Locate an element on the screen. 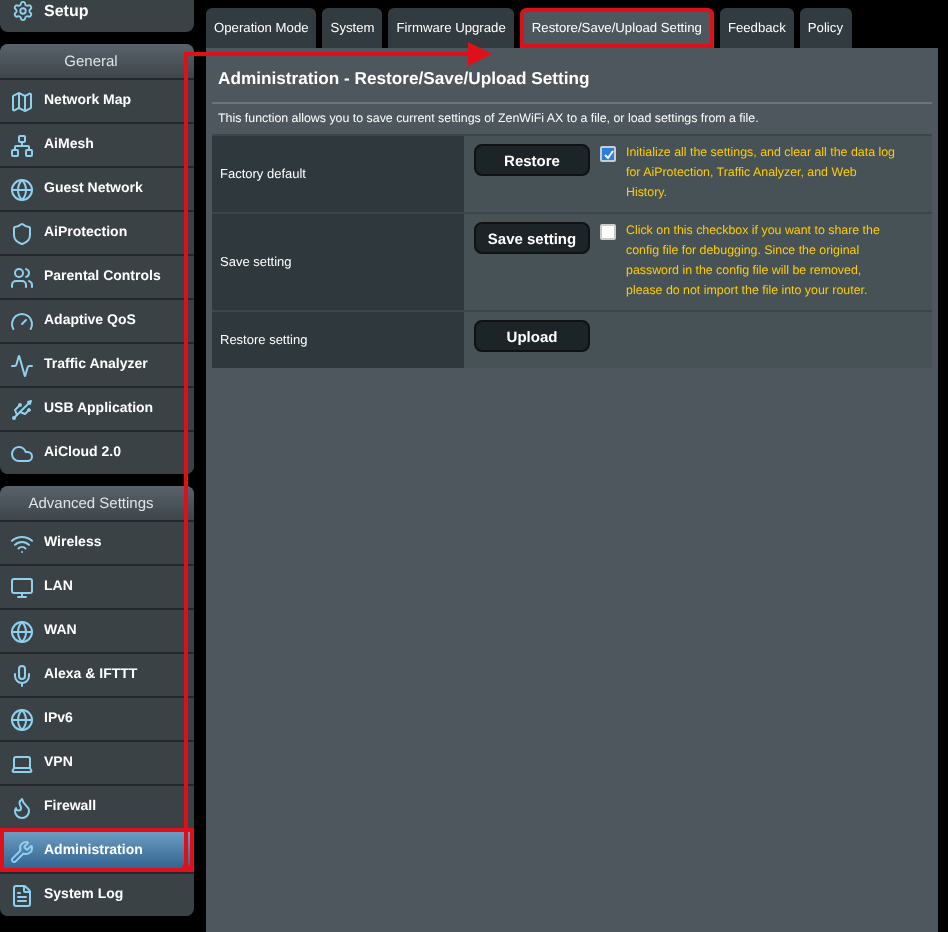 This screenshot has height=932, width=948. shield-icon is located at coordinates (22, 233).